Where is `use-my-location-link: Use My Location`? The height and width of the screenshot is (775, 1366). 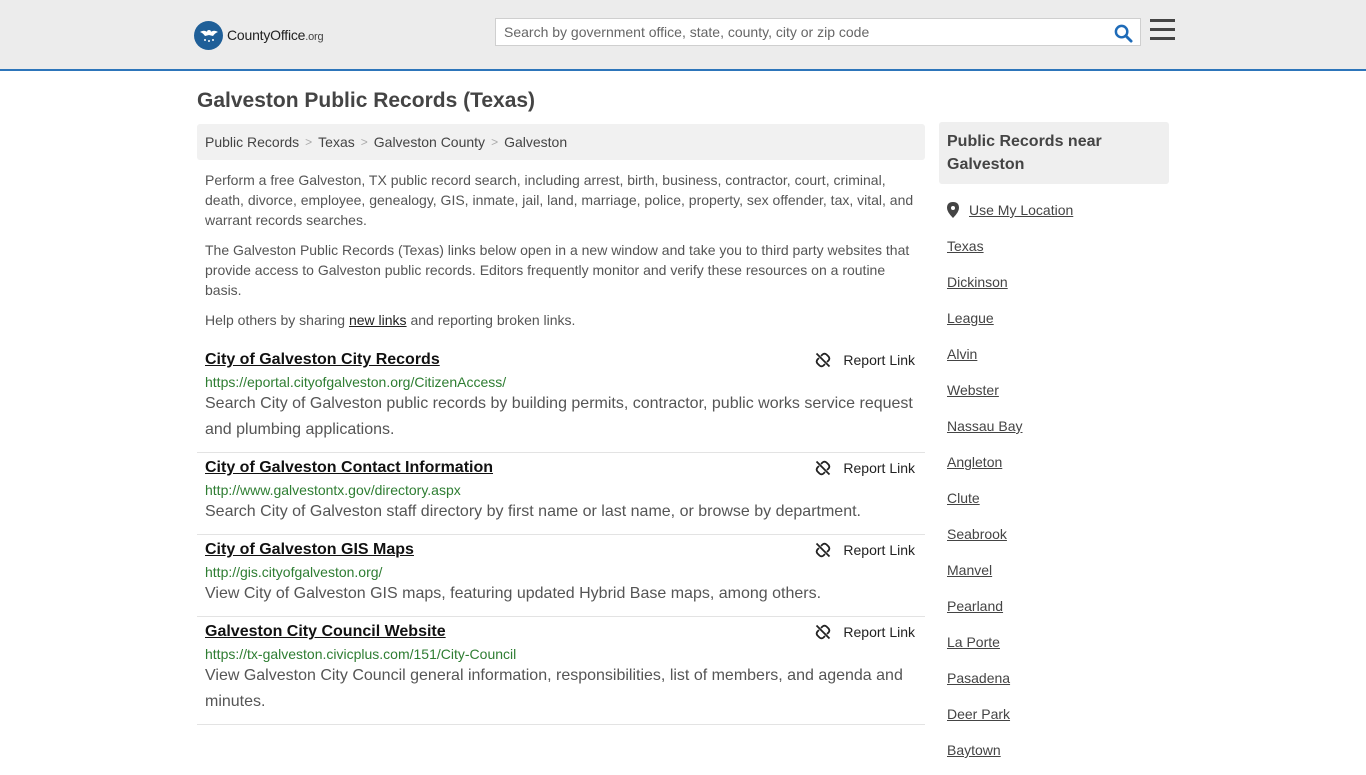
use-my-location-link: Use My Location is located at coordinates (1057, 217).